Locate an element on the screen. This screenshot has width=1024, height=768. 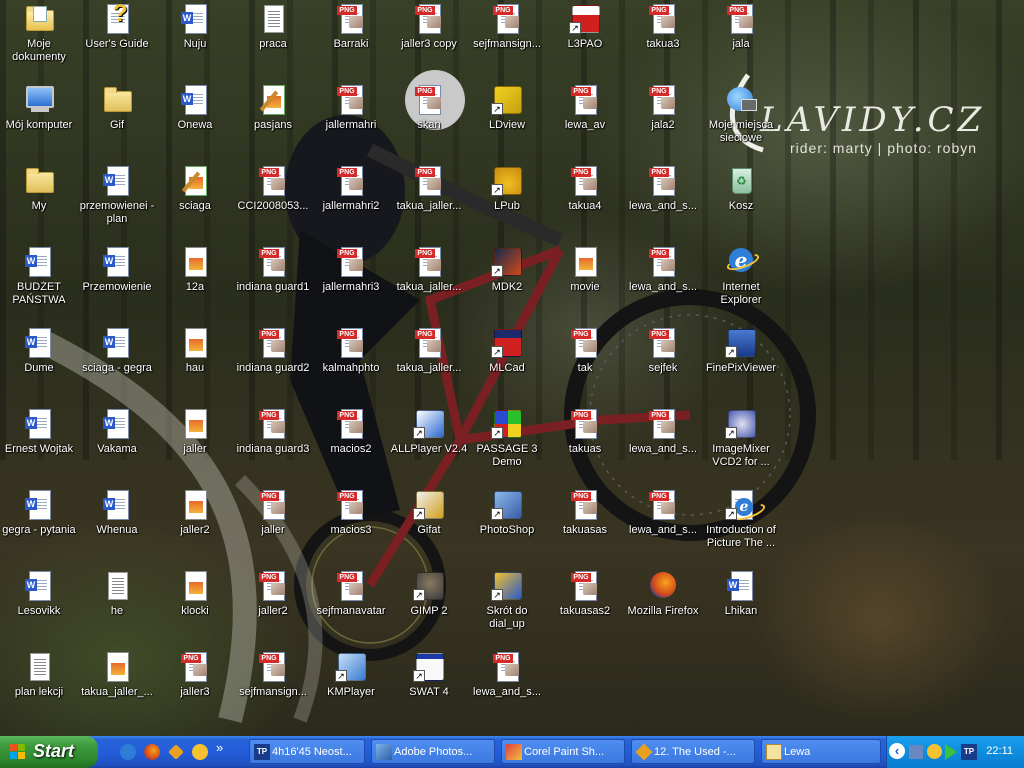
desktop-icon-takua4: PNG takua4 is located at coordinates (585, 188).